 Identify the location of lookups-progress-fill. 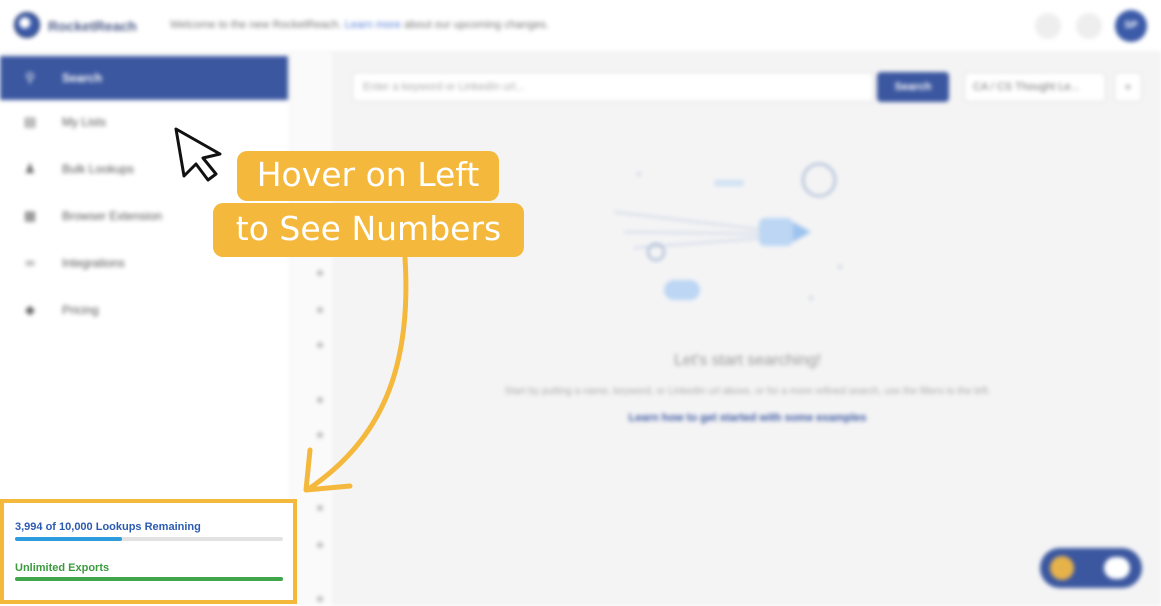
(69, 539).